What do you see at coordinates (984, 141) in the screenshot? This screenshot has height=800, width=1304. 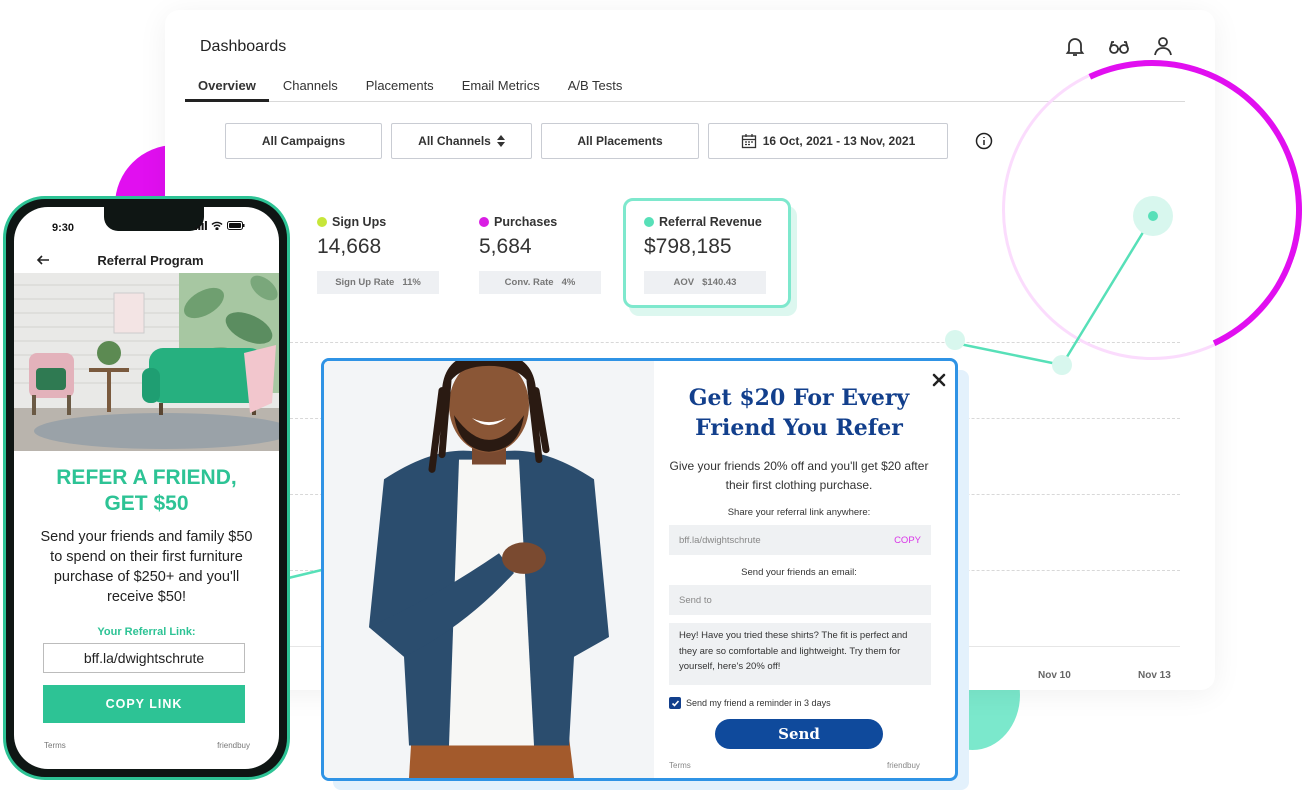 I see `info-icon` at bounding box center [984, 141].